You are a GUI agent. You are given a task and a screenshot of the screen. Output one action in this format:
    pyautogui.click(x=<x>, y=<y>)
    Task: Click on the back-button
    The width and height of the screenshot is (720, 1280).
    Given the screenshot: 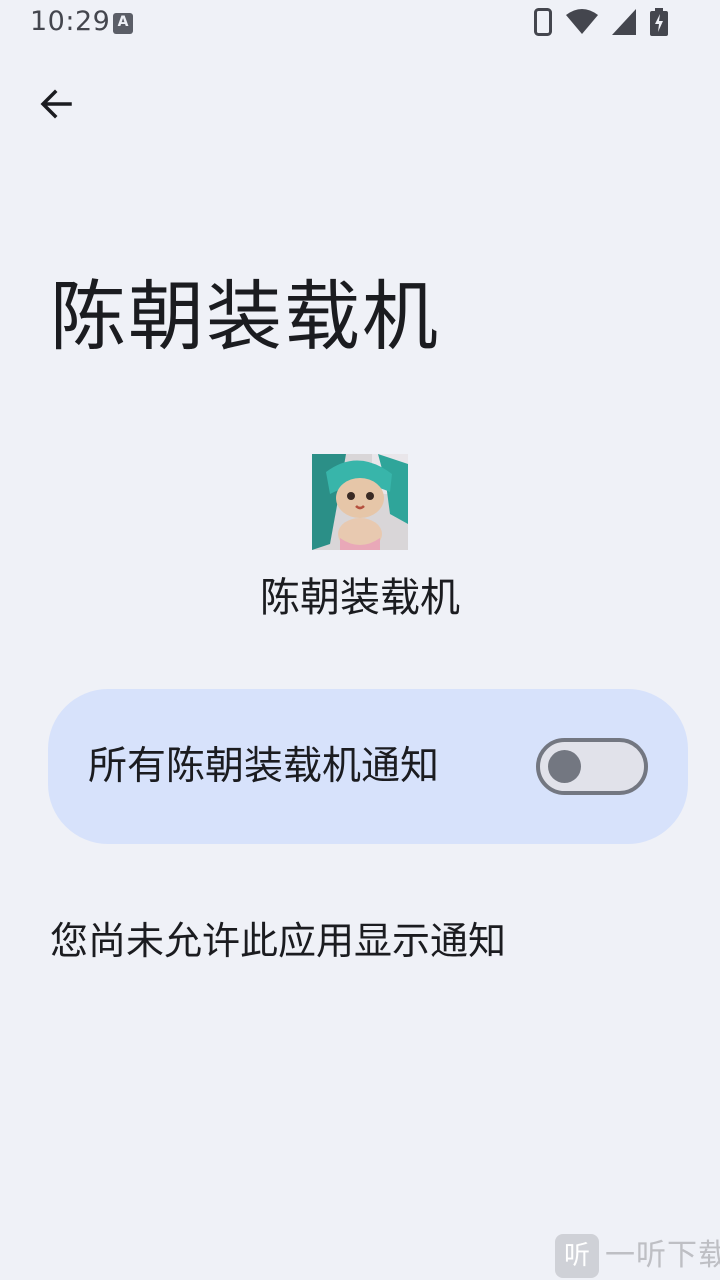 What is the action you would take?
    pyautogui.click(x=56, y=106)
    